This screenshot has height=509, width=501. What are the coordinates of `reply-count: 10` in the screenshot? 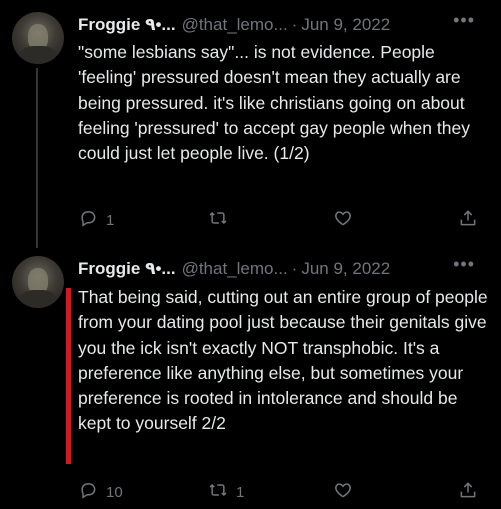 It's located at (114, 492).